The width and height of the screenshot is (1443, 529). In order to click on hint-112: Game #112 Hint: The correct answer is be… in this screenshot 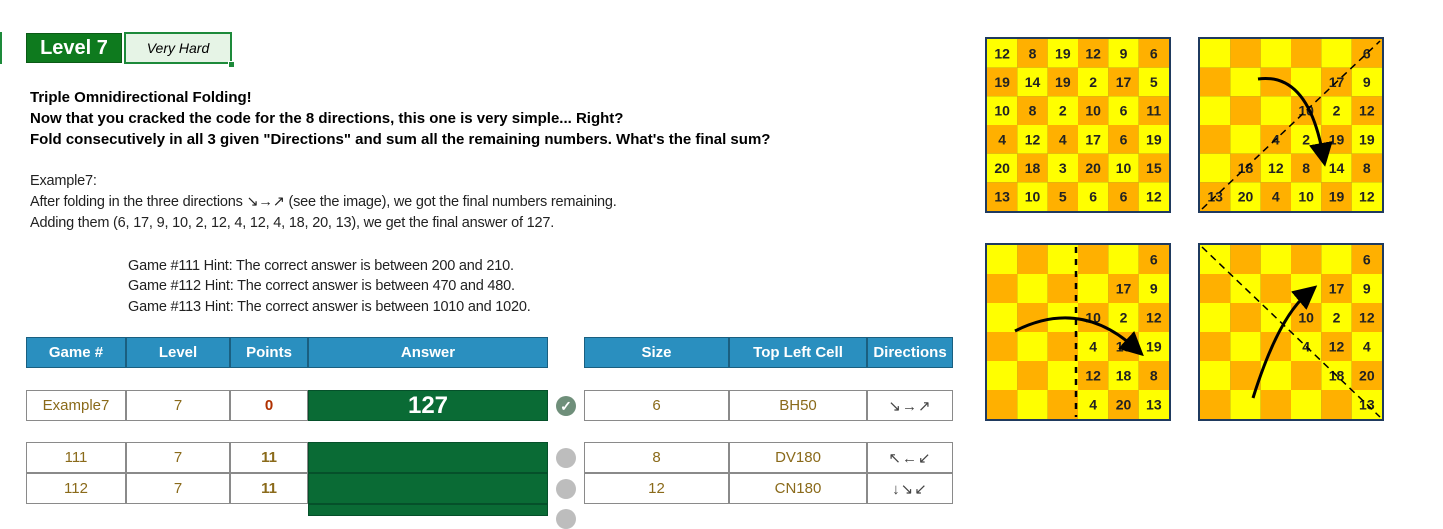, I will do `click(321, 286)`.